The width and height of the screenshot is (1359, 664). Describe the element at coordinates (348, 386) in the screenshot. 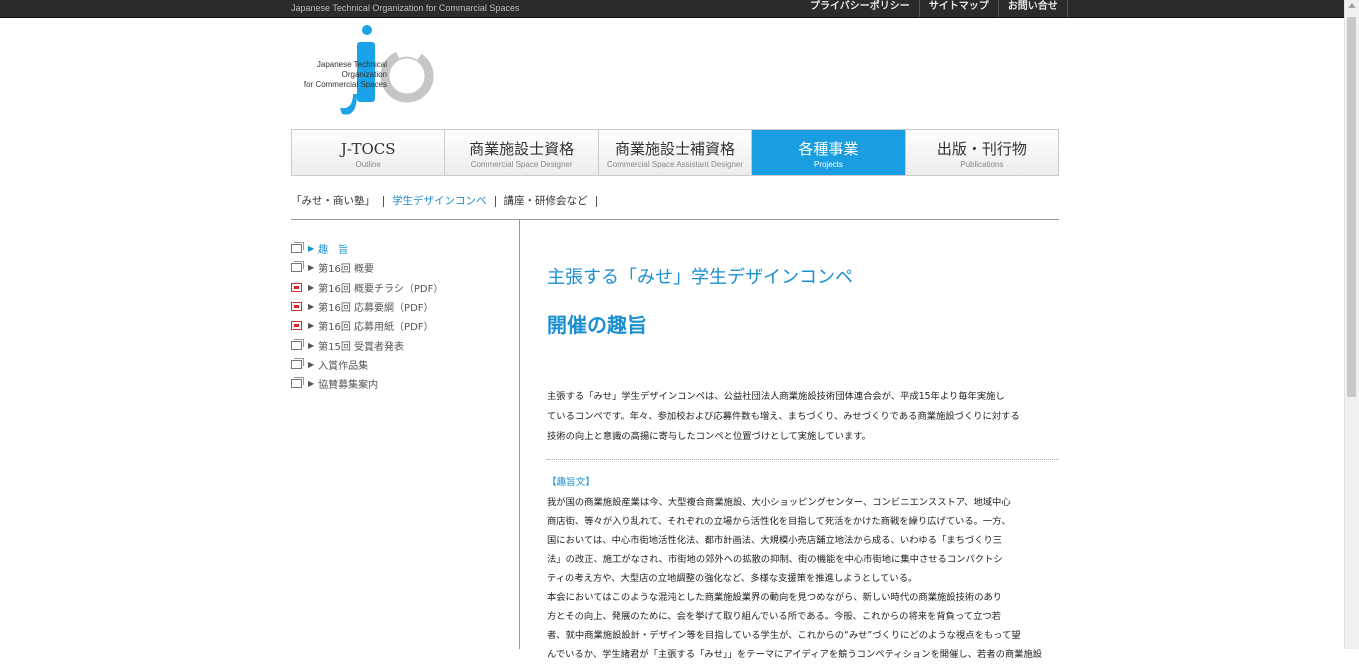

I see `sidebar-item-label: 協賛募集案内` at that location.